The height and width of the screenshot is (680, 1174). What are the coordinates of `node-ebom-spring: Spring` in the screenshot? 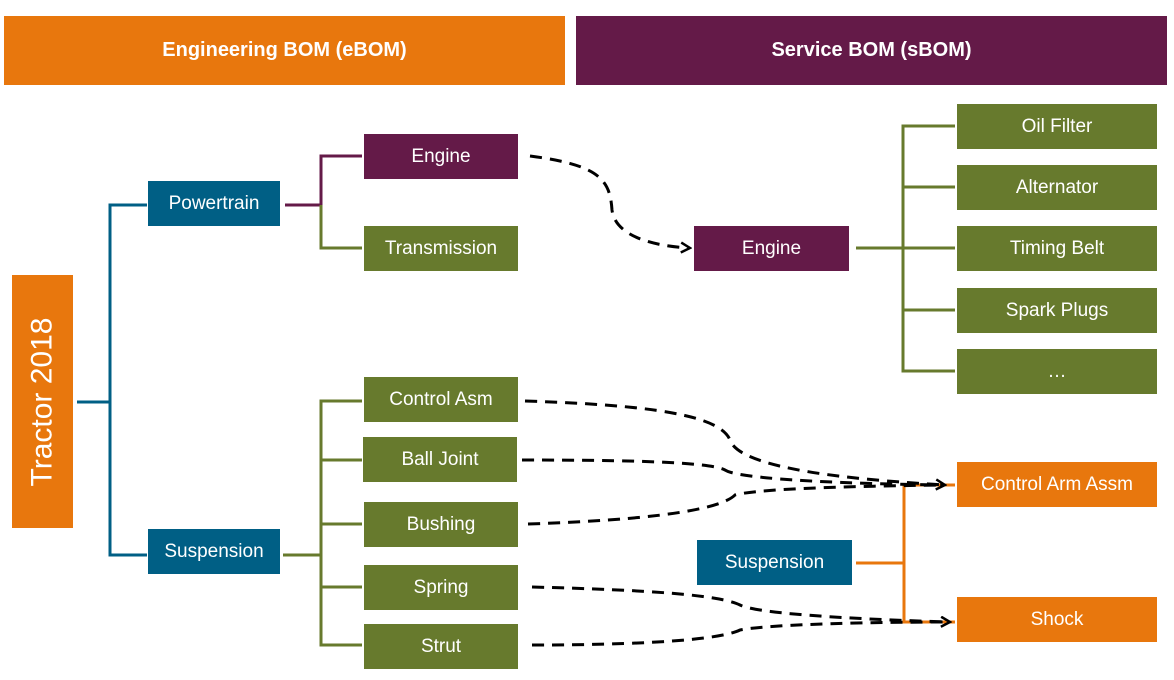 It's located at (441, 587).